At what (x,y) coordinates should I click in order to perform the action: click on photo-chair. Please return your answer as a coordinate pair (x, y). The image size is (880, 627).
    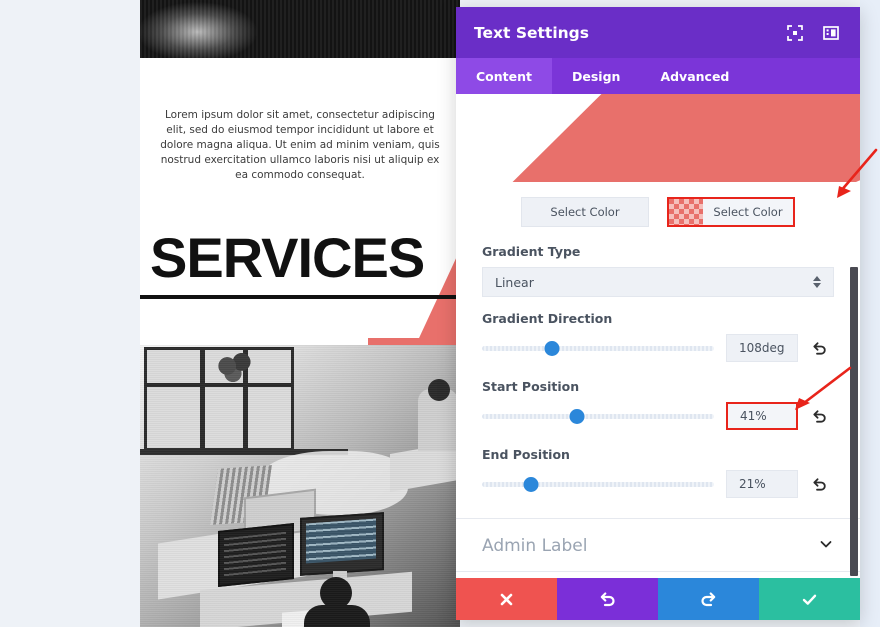
    Looking at the image, I should click on (241, 495).